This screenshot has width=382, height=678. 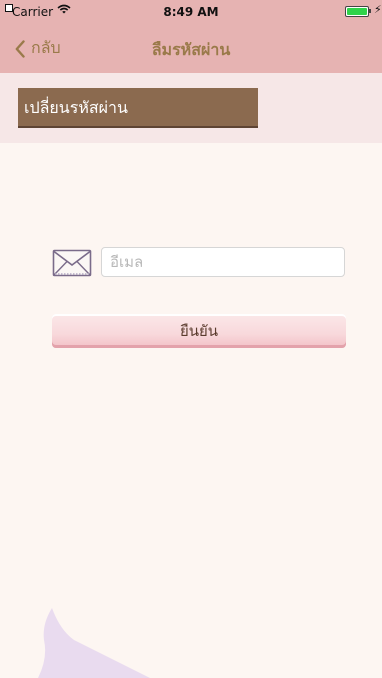 I want to click on navigation-bar: Carrier 8:49 AM ⚡ กลับ ลืมรหัสผ่าน, so click(x=191, y=36).